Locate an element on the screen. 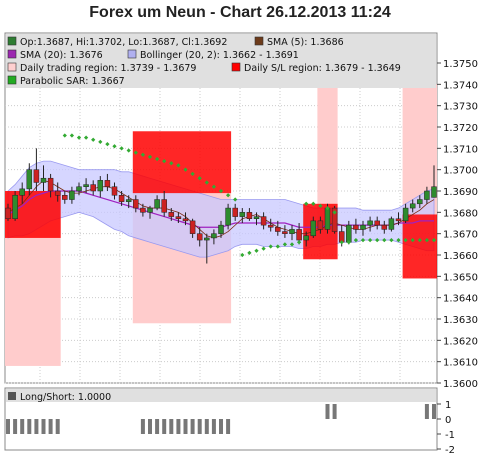  legend-label: Daily trading region: 1.3739 - 1.3679 is located at coordinates (108, 68).